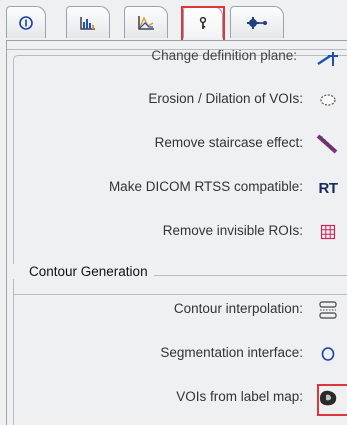 The width and height of the screenshot is (347, 425). I want to click on grid-icon, so click(328, 232).